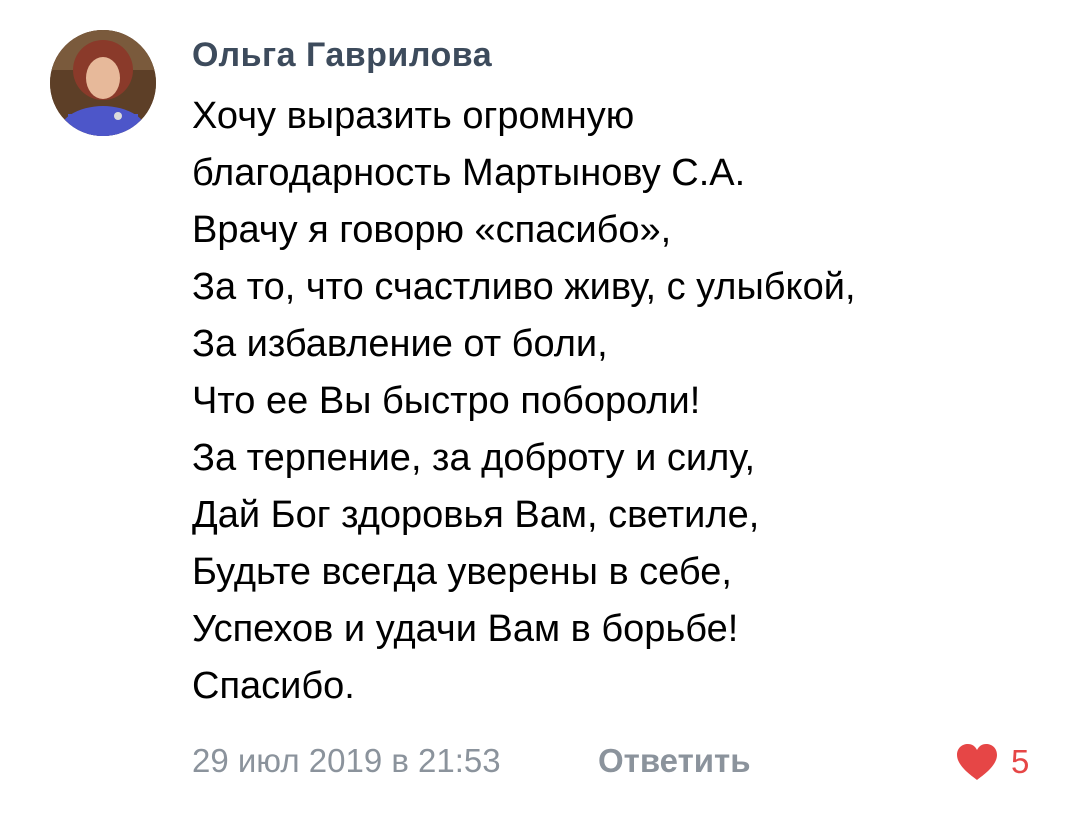  I want to click on comment-line: Врачу я говорю «спасибо»,, so click(432, 230).